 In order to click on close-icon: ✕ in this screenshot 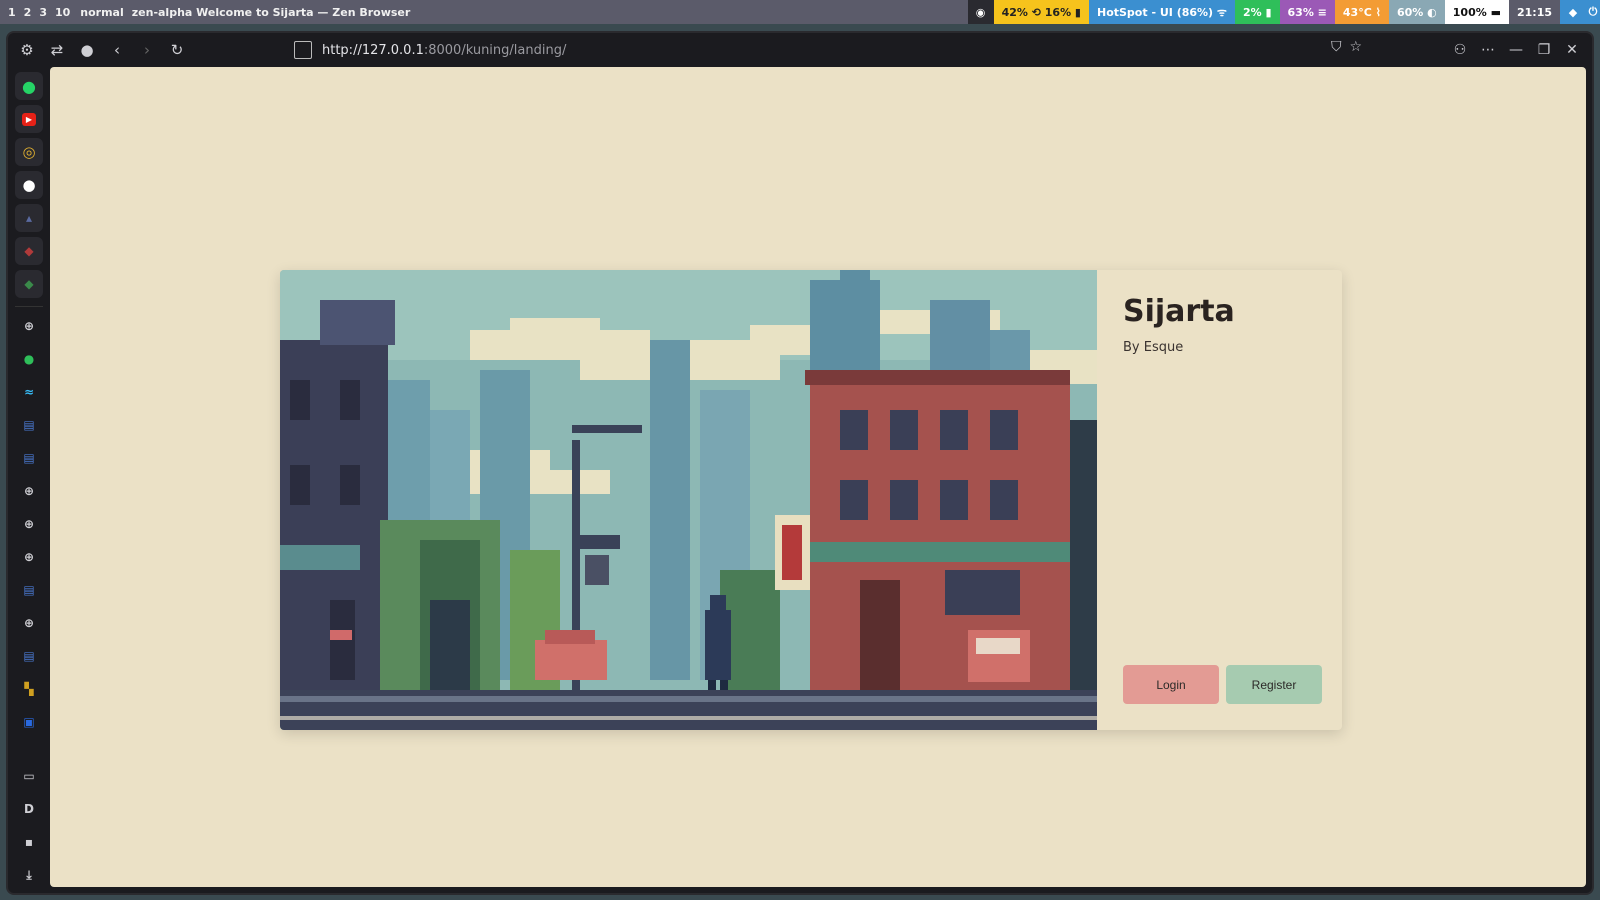, I will do `click(1572, 50)`.